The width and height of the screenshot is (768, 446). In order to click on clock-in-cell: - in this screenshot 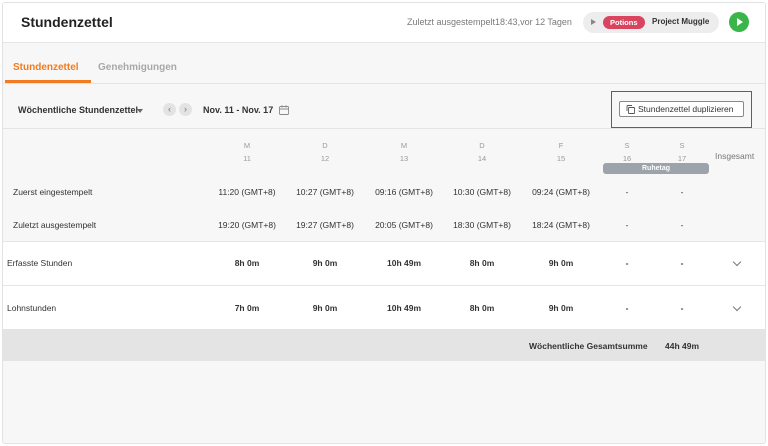, I will do `click(682, 192)`.